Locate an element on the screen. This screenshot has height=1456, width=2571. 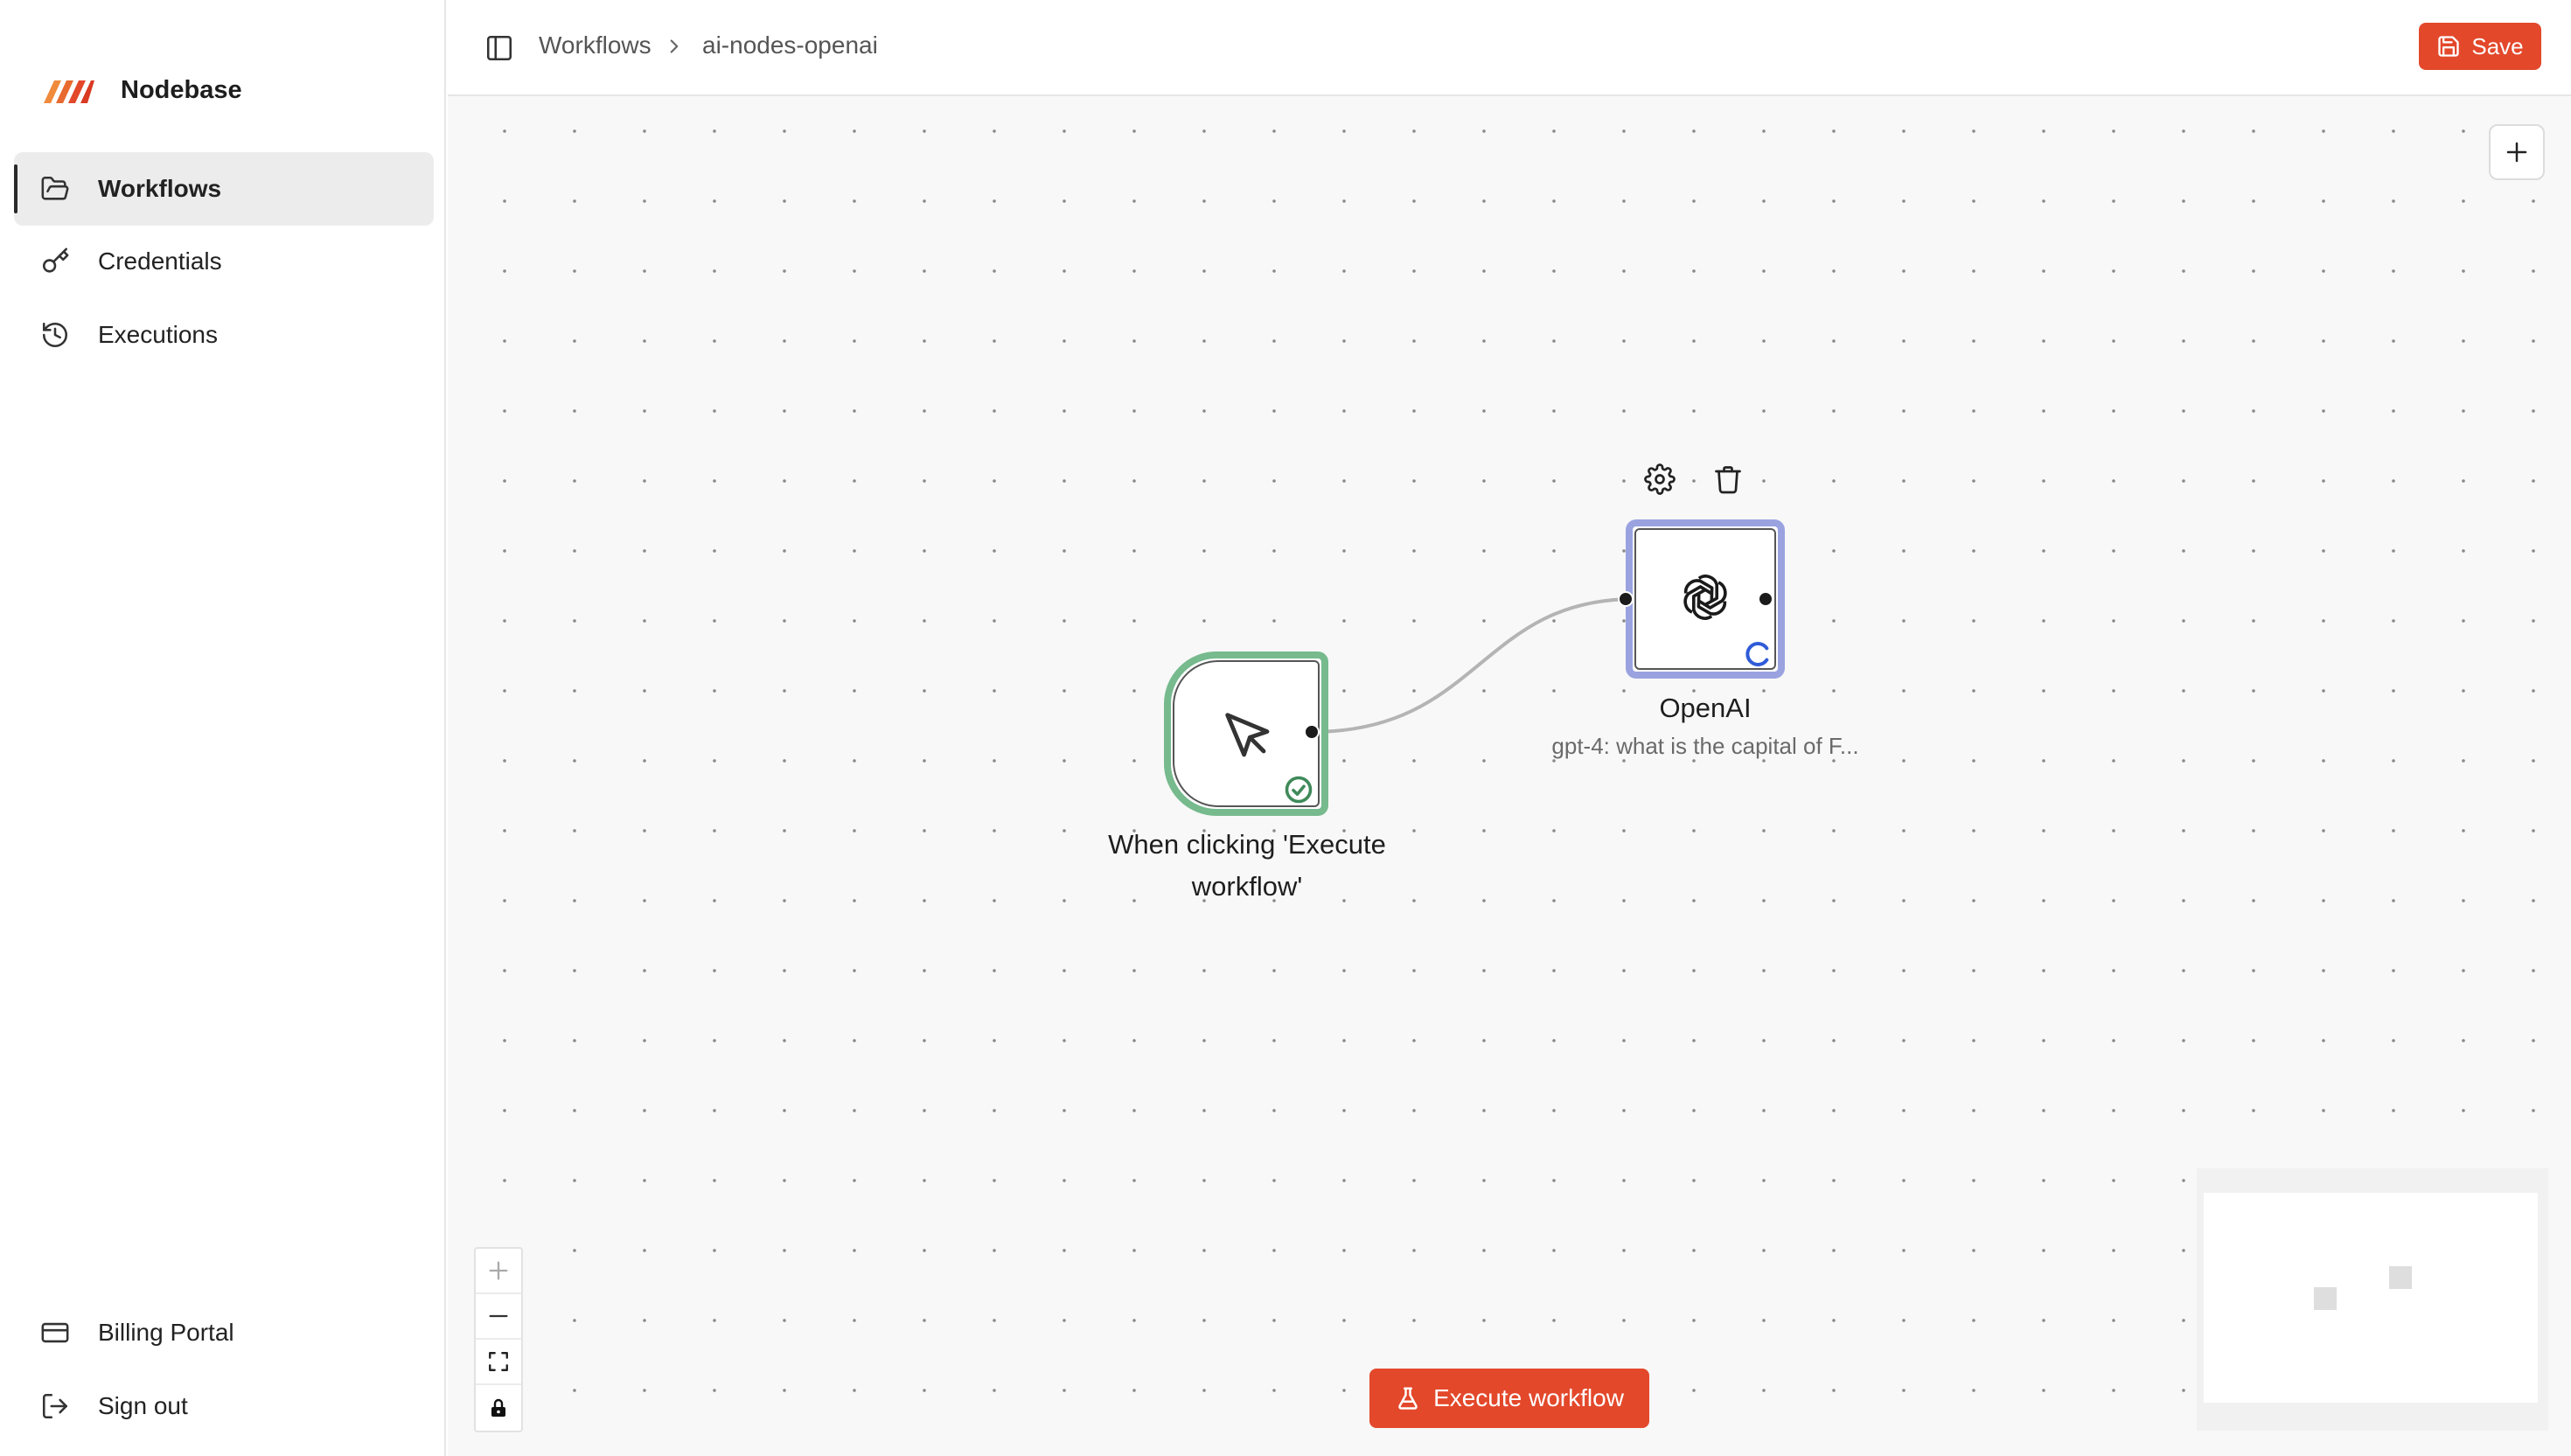
fit-view-icon is located at coordinates (498, 1361).